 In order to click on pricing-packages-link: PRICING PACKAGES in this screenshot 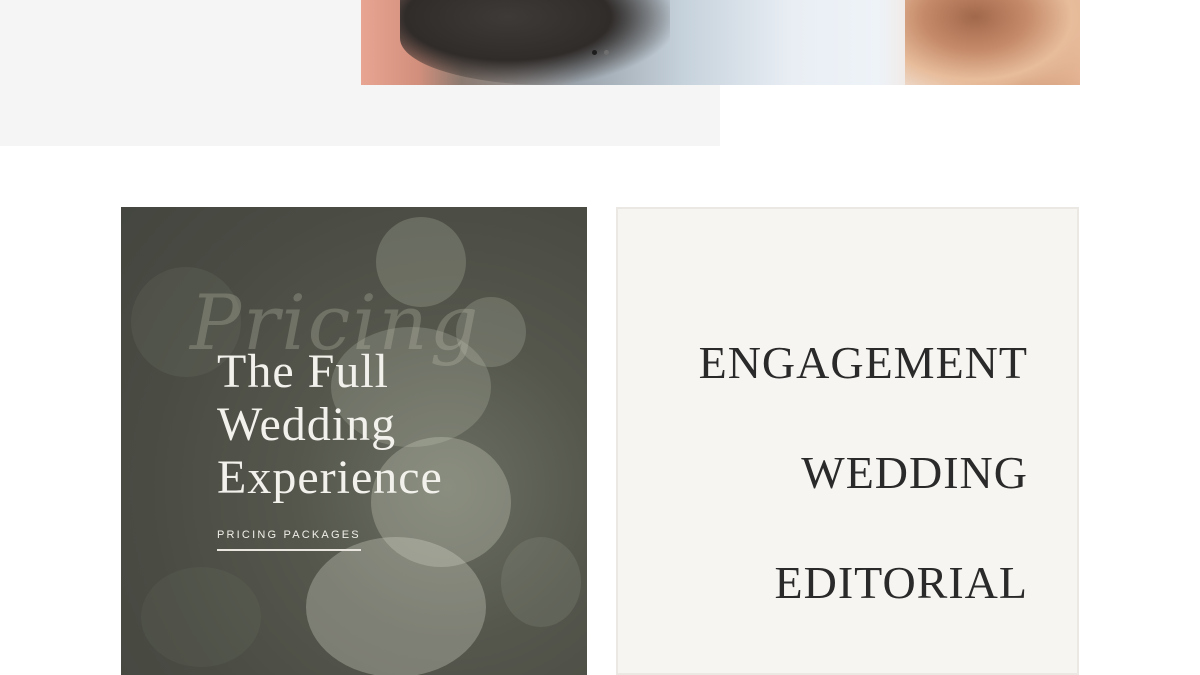, I will do `click(289, 540)`.